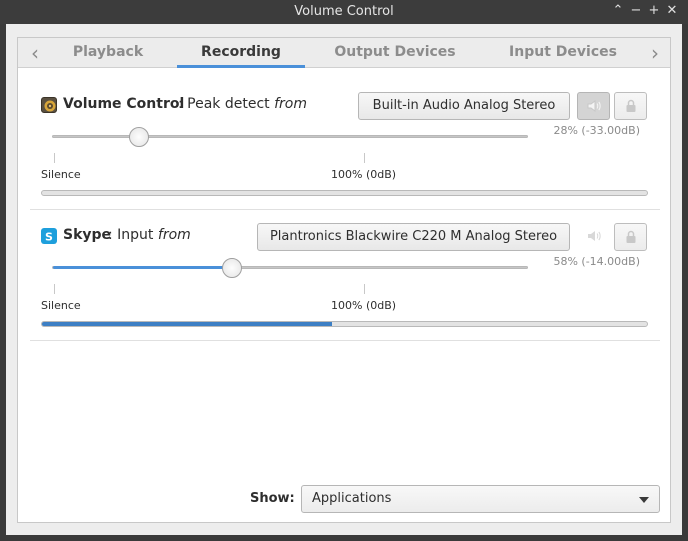  What do you see at coordinates (242, 104) in the screenshot?
I see `stream-description: : Peak detect from` at bounding box center [242, 104].